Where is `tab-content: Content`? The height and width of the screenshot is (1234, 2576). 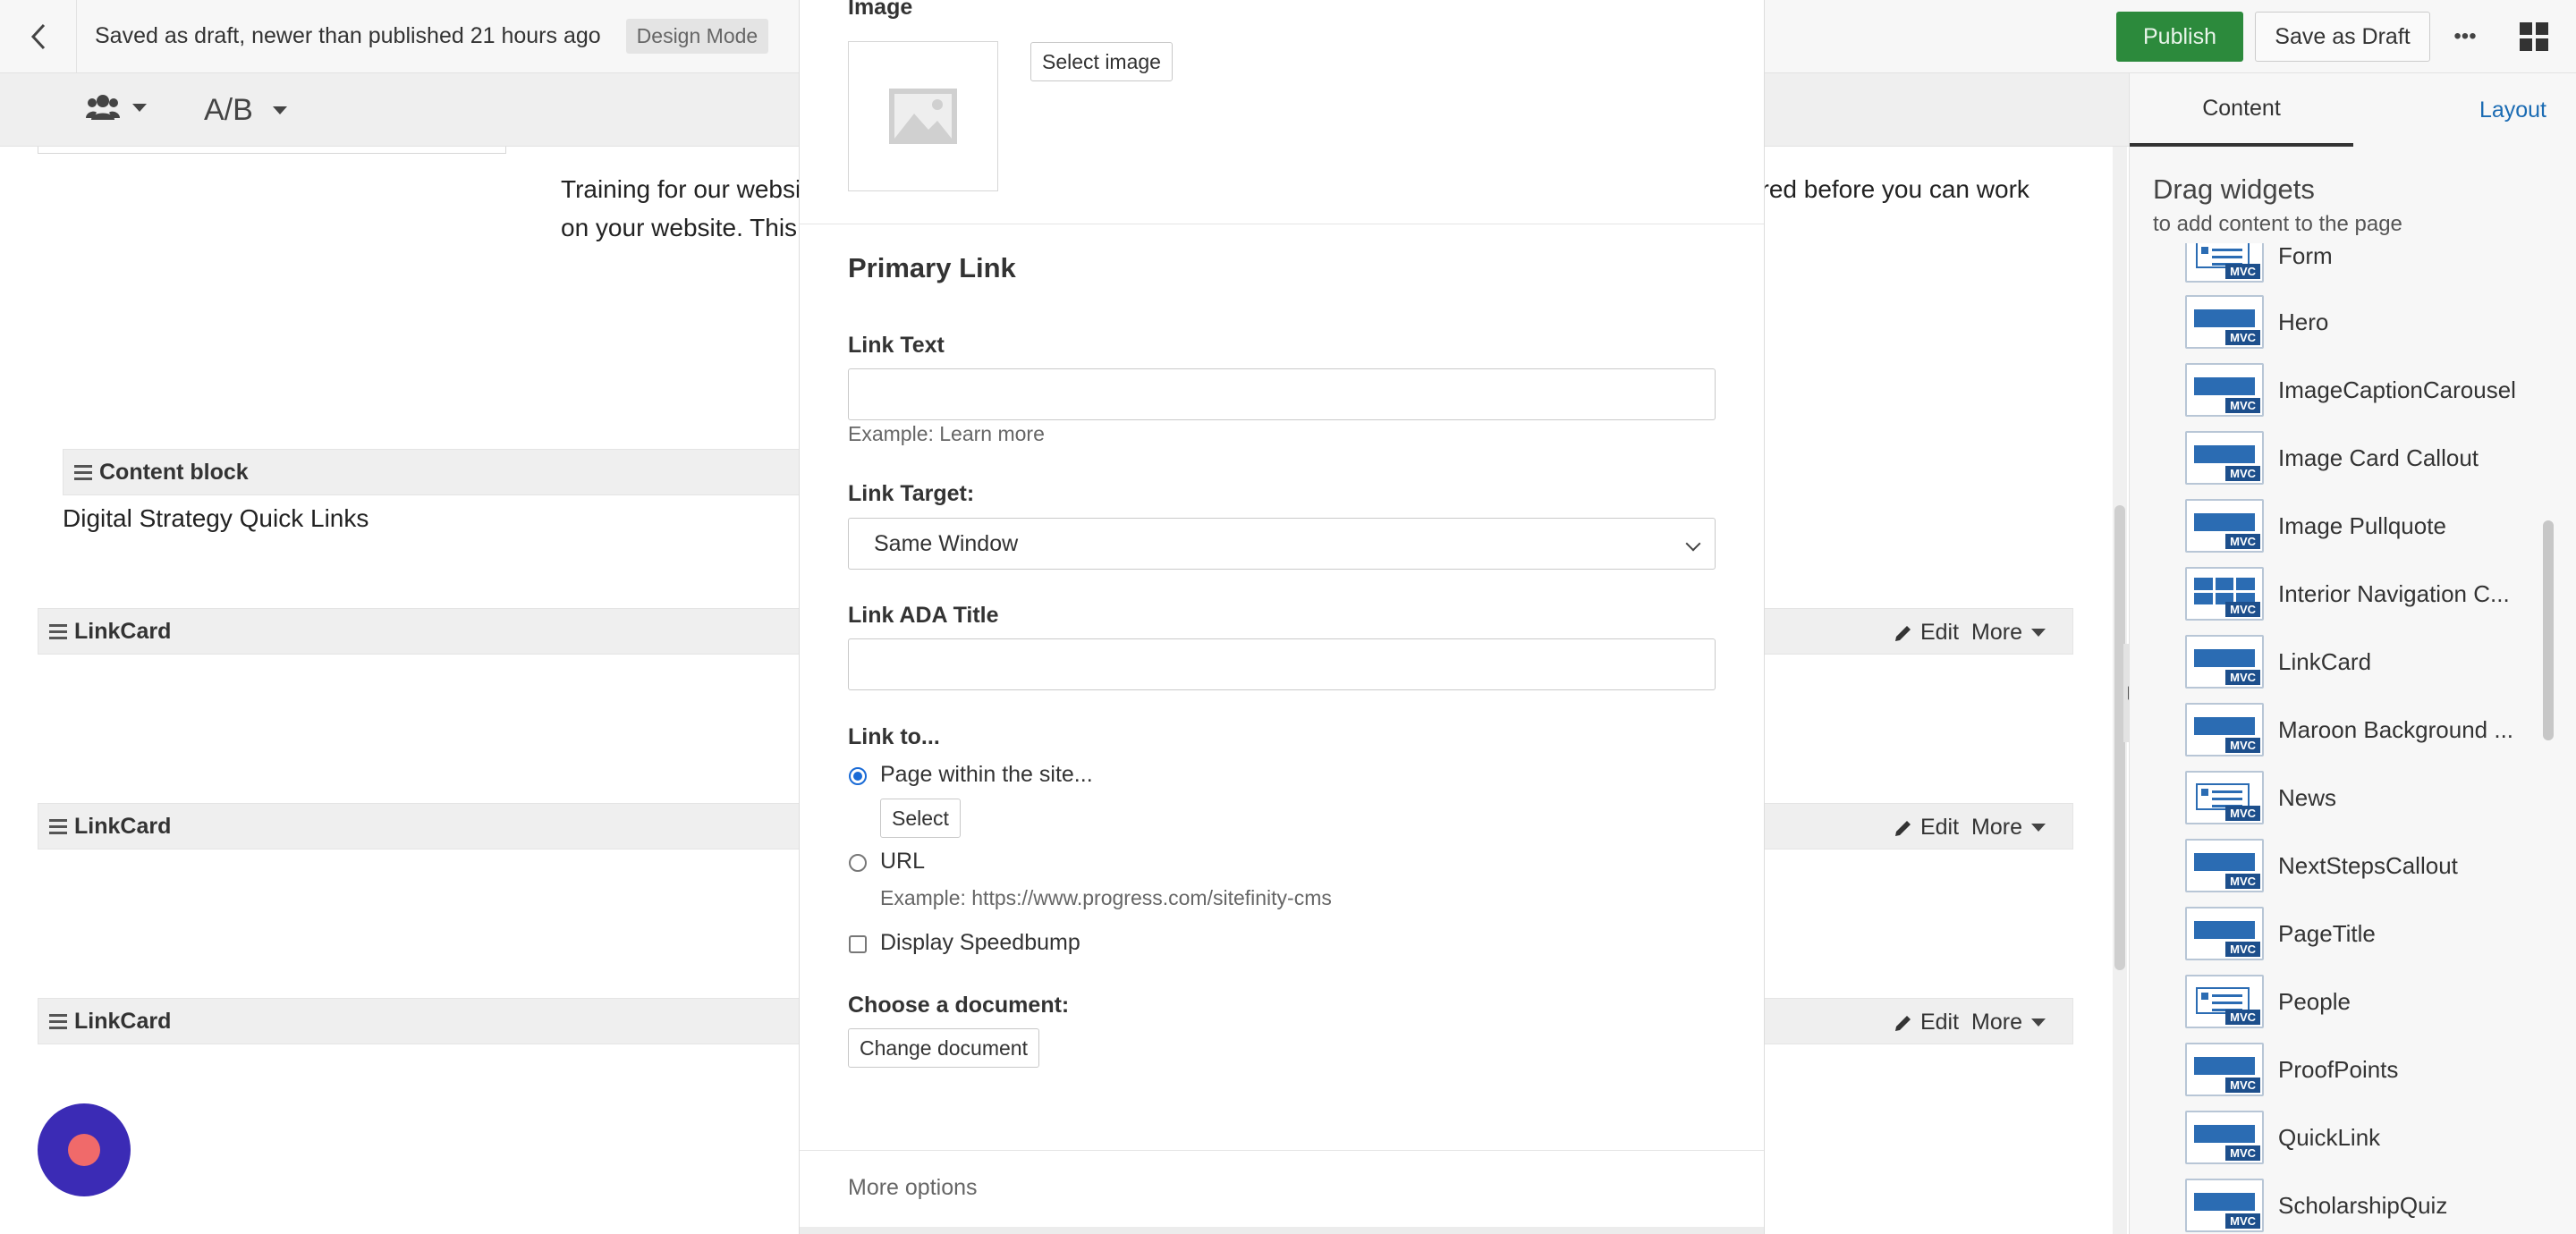
tab-content: Content is located at coordinates (2241, 110).